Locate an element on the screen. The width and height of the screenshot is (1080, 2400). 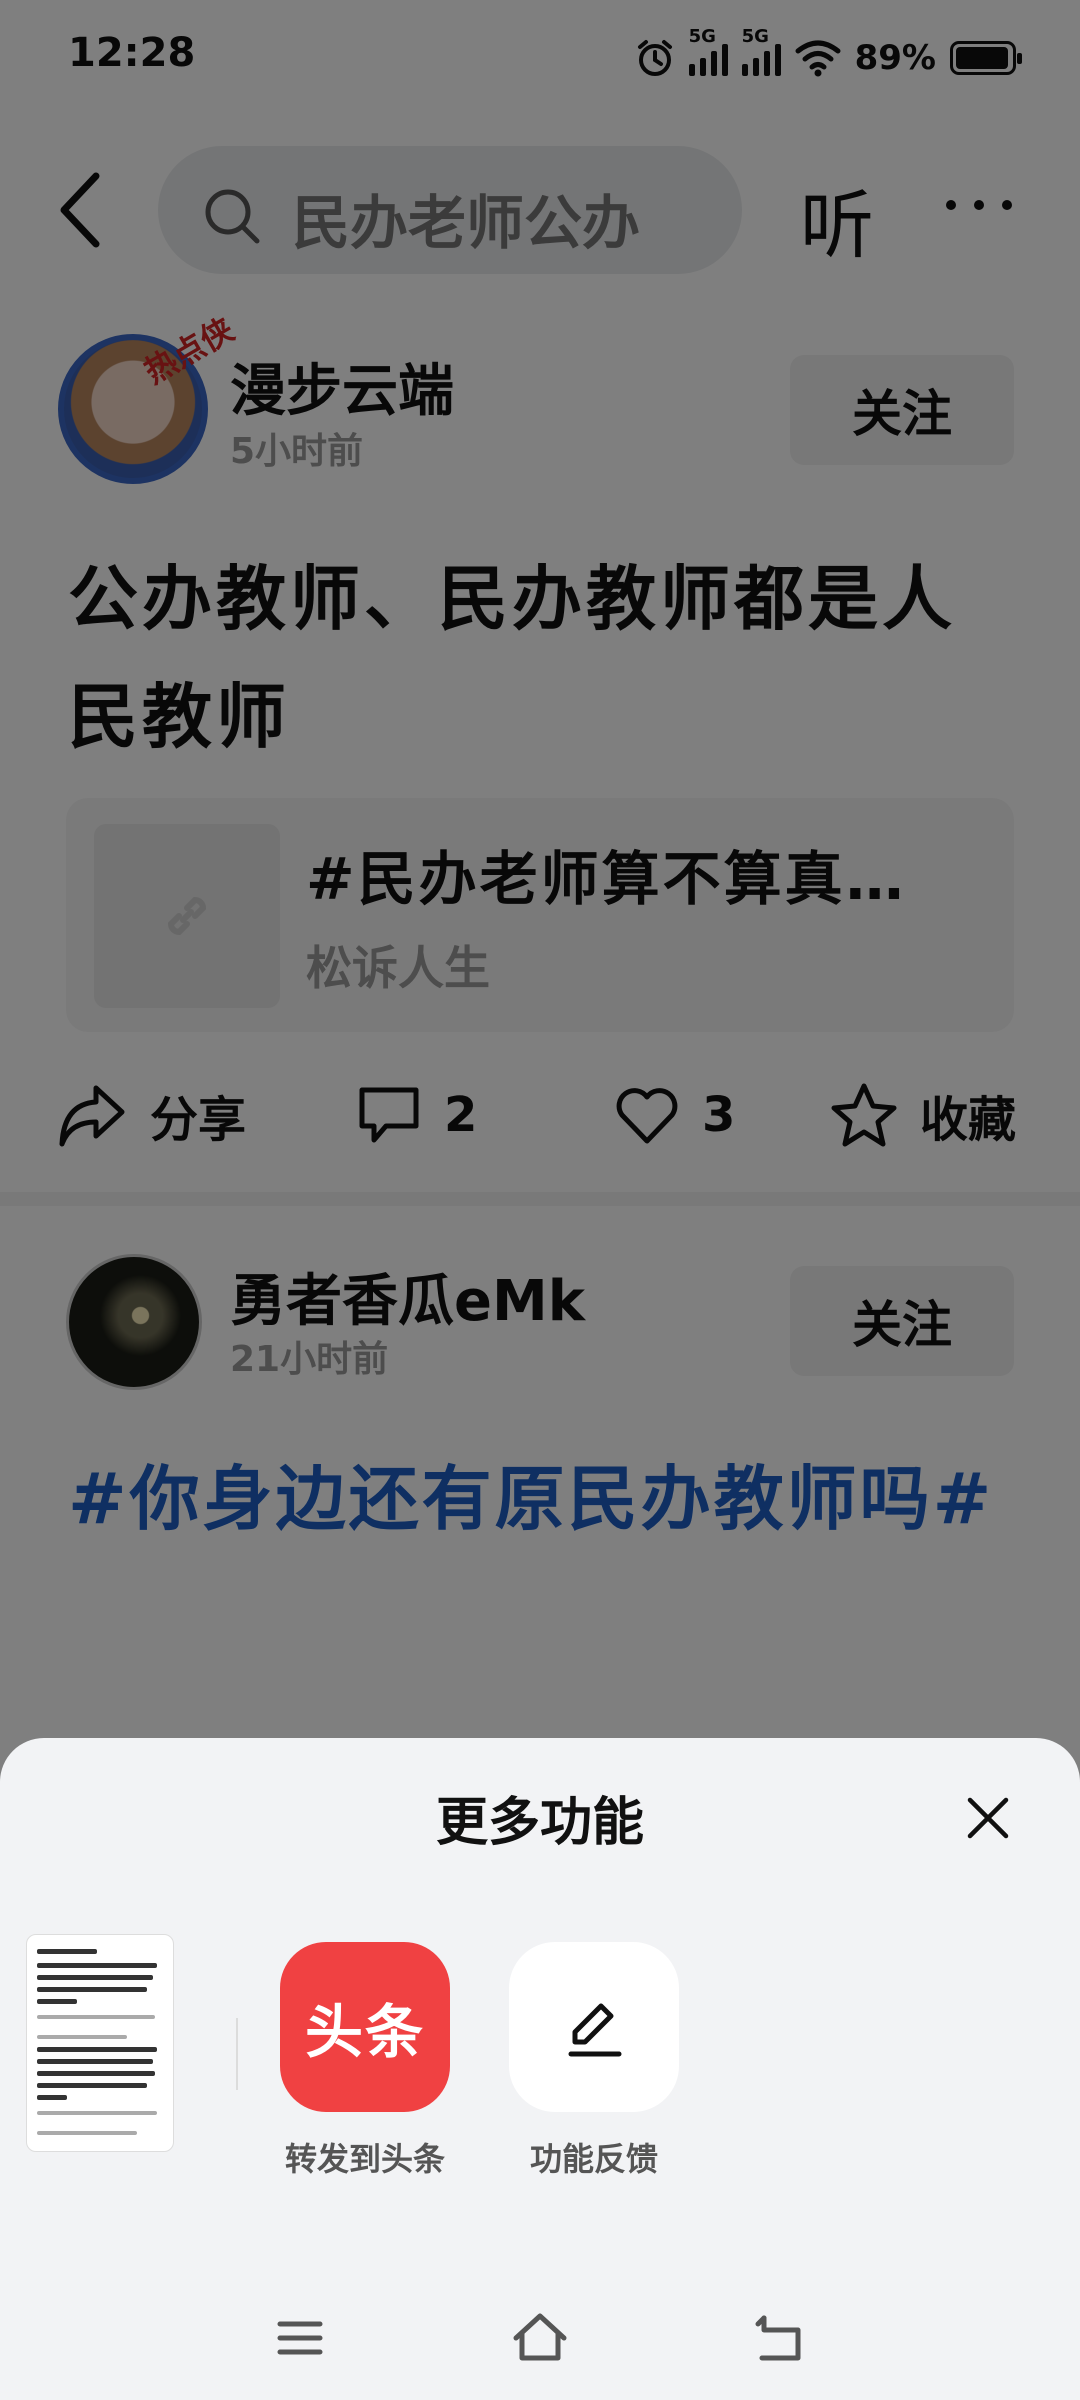
sheet-title: 更多功能 is located at coordinates (539, 1823).